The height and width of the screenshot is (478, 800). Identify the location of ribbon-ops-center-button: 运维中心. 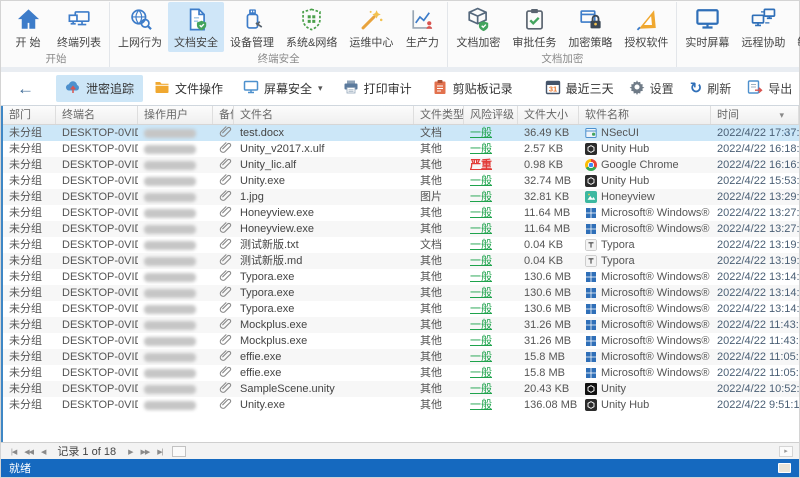
(371, 27).